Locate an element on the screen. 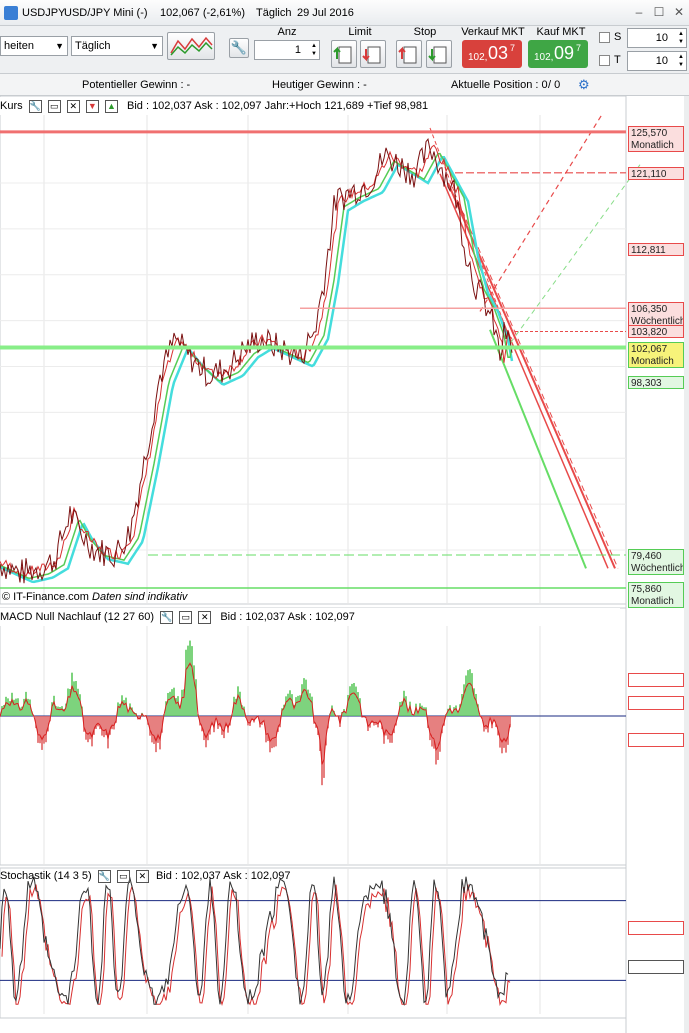  price-level-tag: 75,860 Monatlich is located at coordinates (656, 594).